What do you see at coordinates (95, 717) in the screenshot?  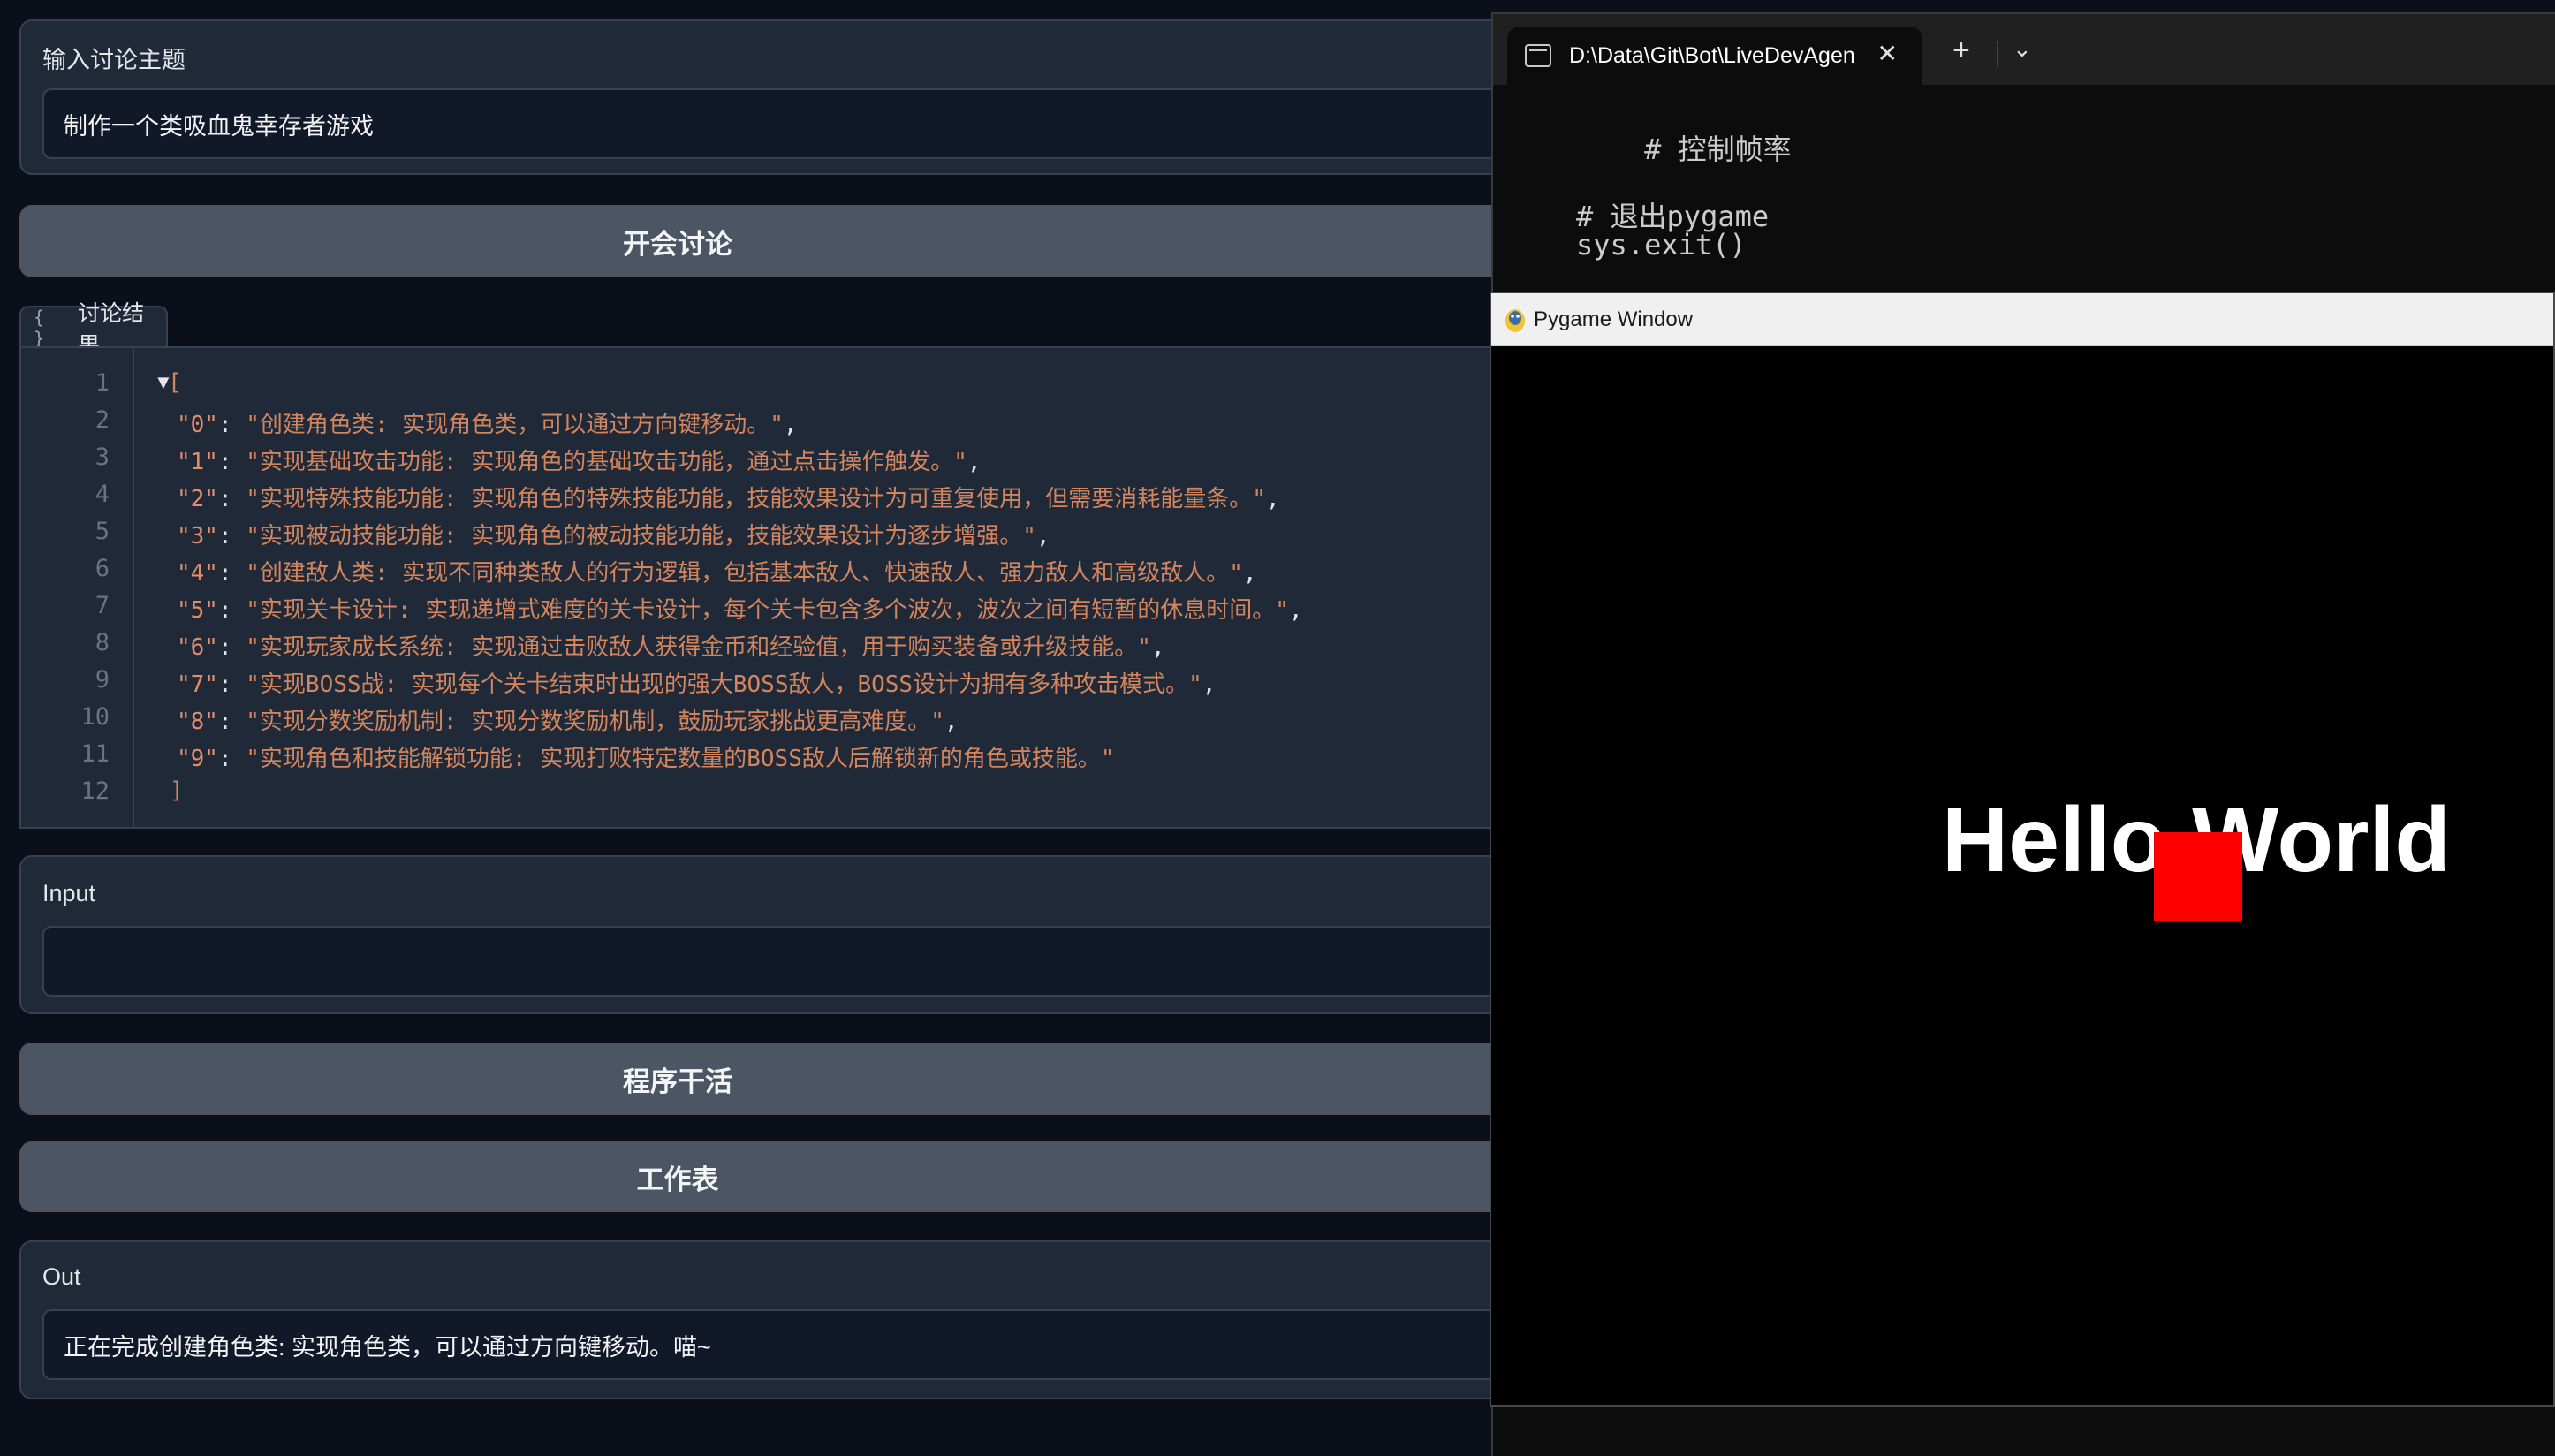 I see `line-number: 10` at bounding box center [95, 717].